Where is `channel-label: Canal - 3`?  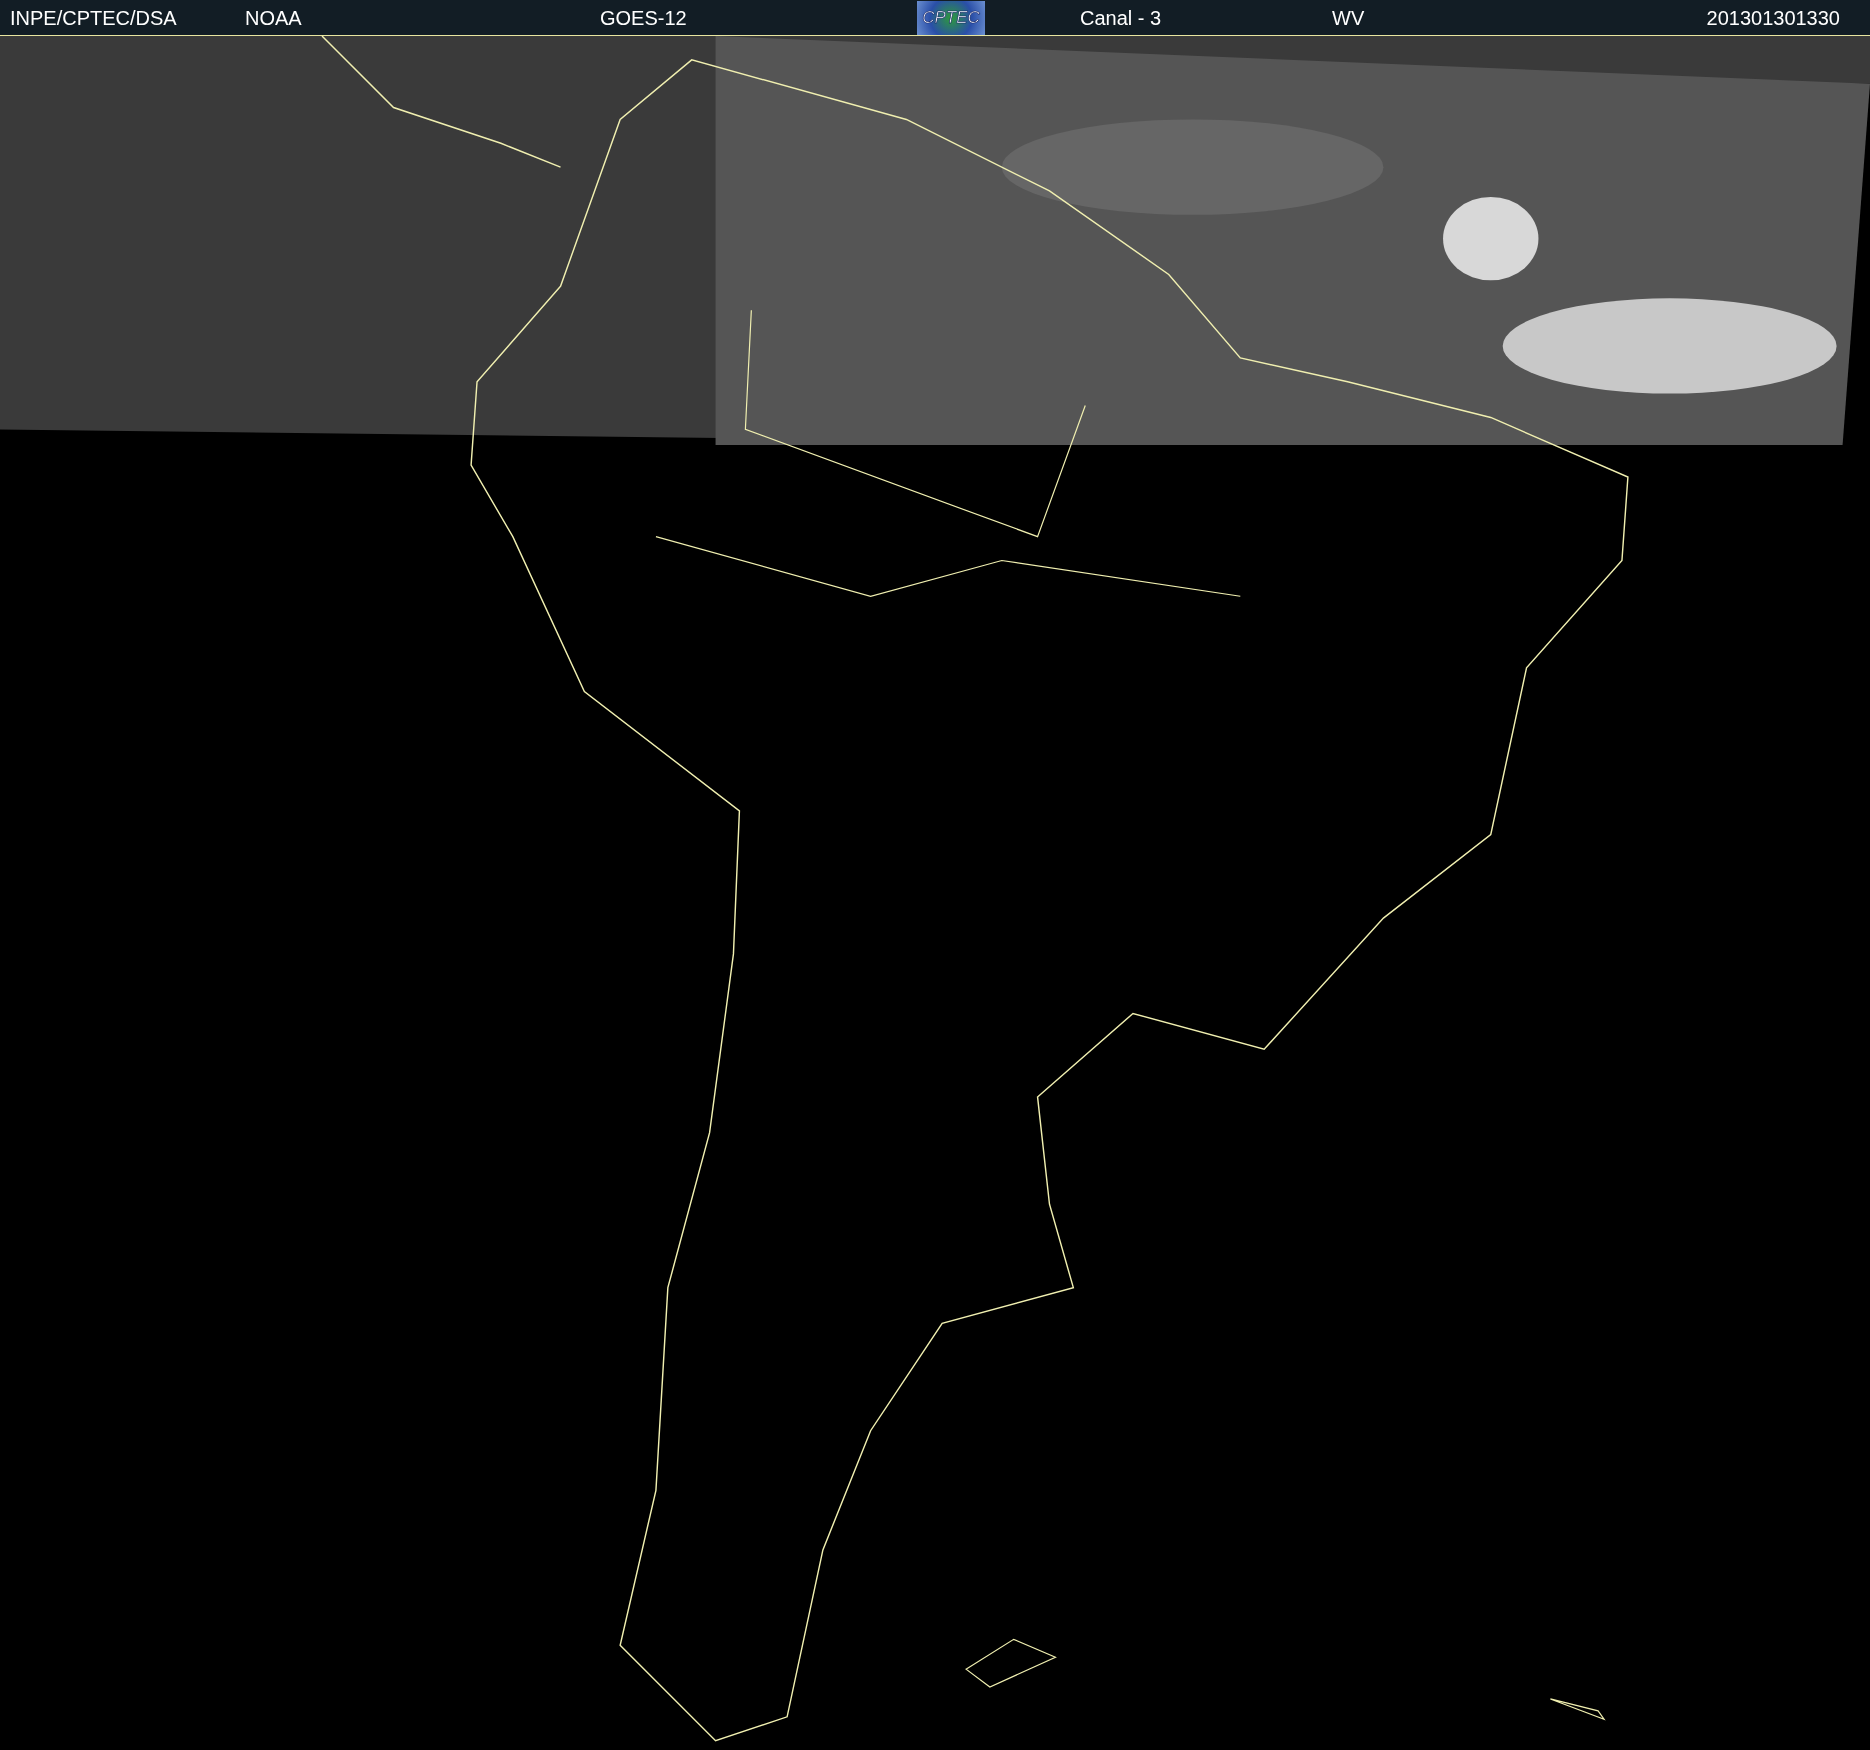
channel-label: Canal - 3 is located at coordinates (1121, 18).